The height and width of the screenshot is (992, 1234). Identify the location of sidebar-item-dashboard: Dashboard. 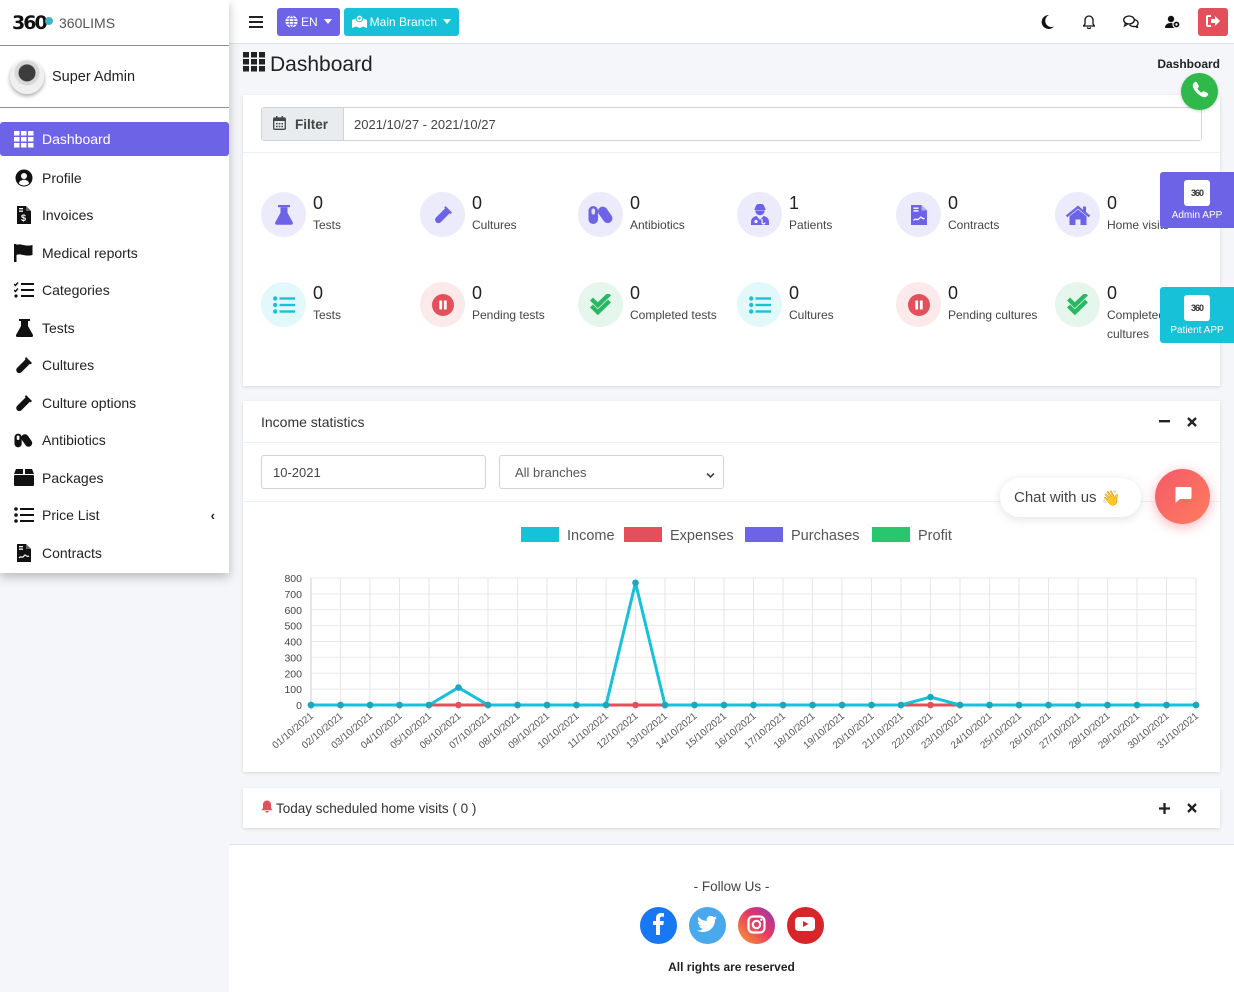
(114, 139).